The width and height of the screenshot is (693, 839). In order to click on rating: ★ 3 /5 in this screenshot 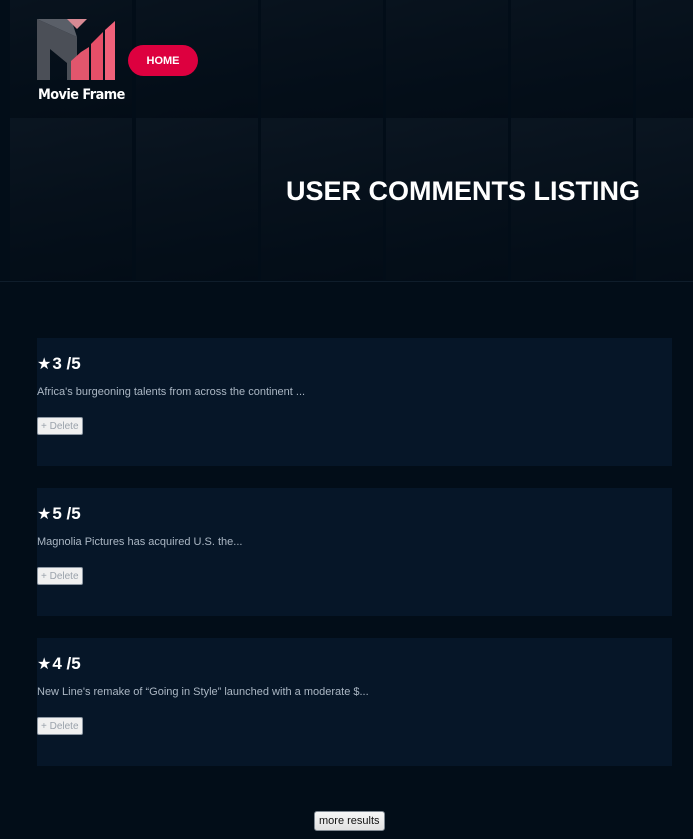, I will do `click(59, 364)`.